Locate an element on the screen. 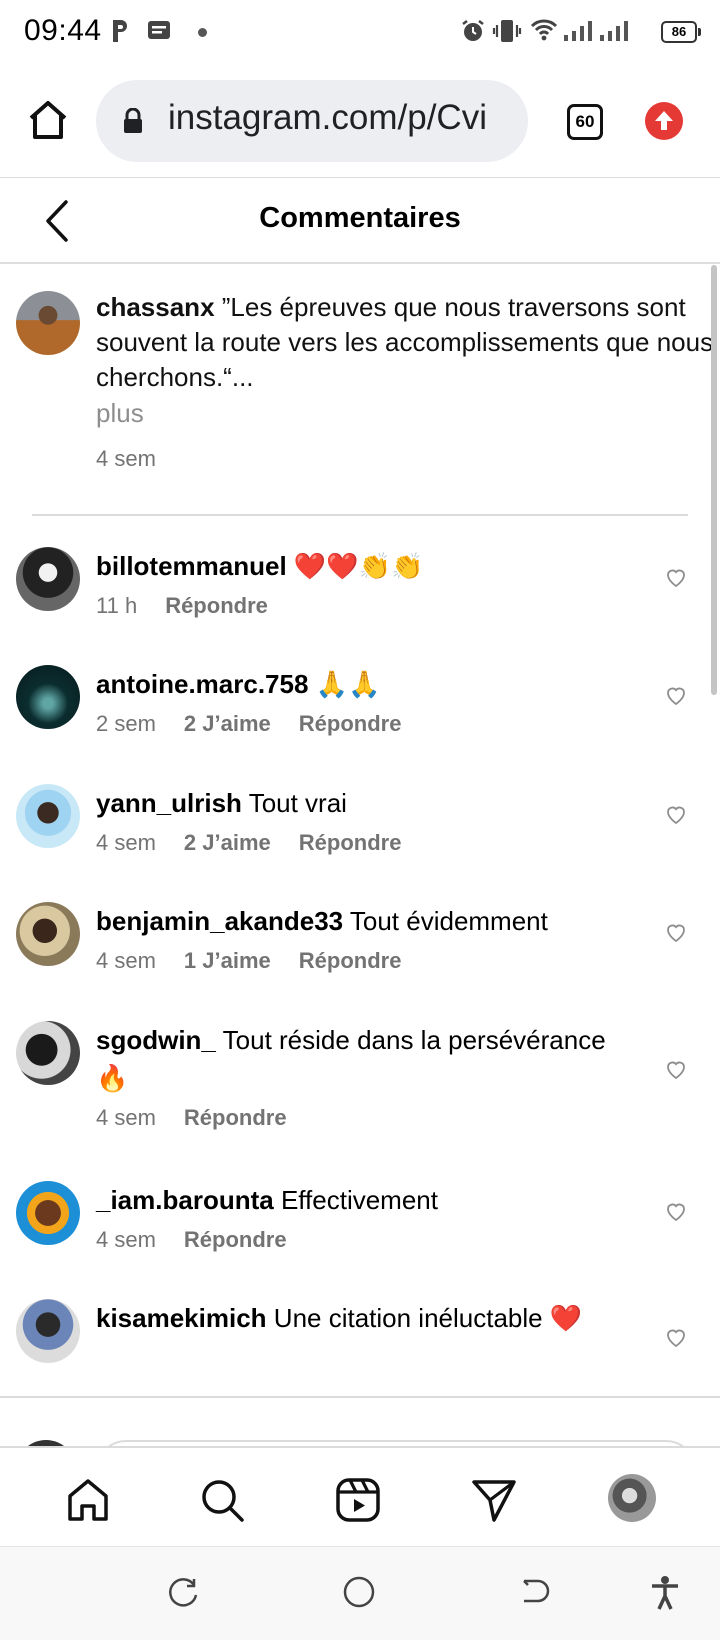 The width and height of the screenshot is (720, 1640). comment-username: yann_ulrish is located at coordinates (169, 803).